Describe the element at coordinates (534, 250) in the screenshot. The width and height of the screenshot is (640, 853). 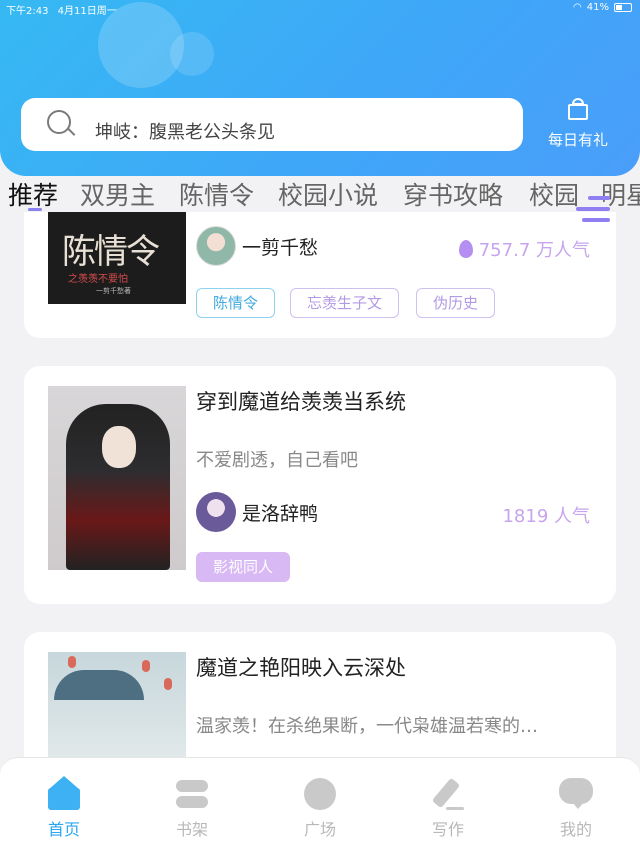
I see `popularity-value: 757.7 万人气` at that location.